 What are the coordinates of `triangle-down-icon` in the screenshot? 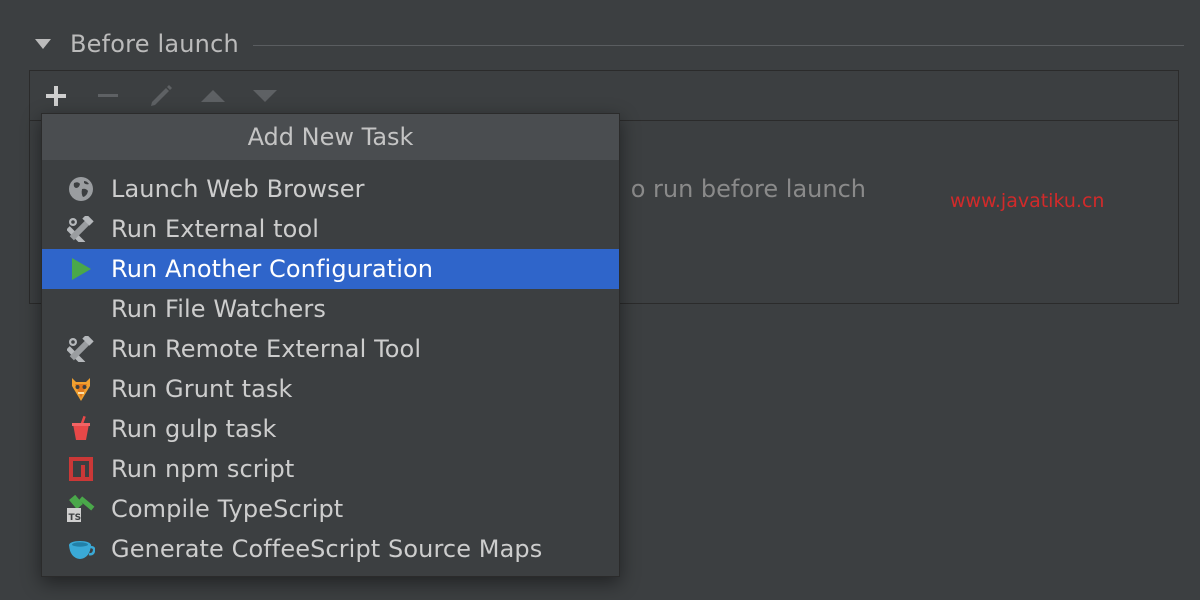 It's located at (43, 44).